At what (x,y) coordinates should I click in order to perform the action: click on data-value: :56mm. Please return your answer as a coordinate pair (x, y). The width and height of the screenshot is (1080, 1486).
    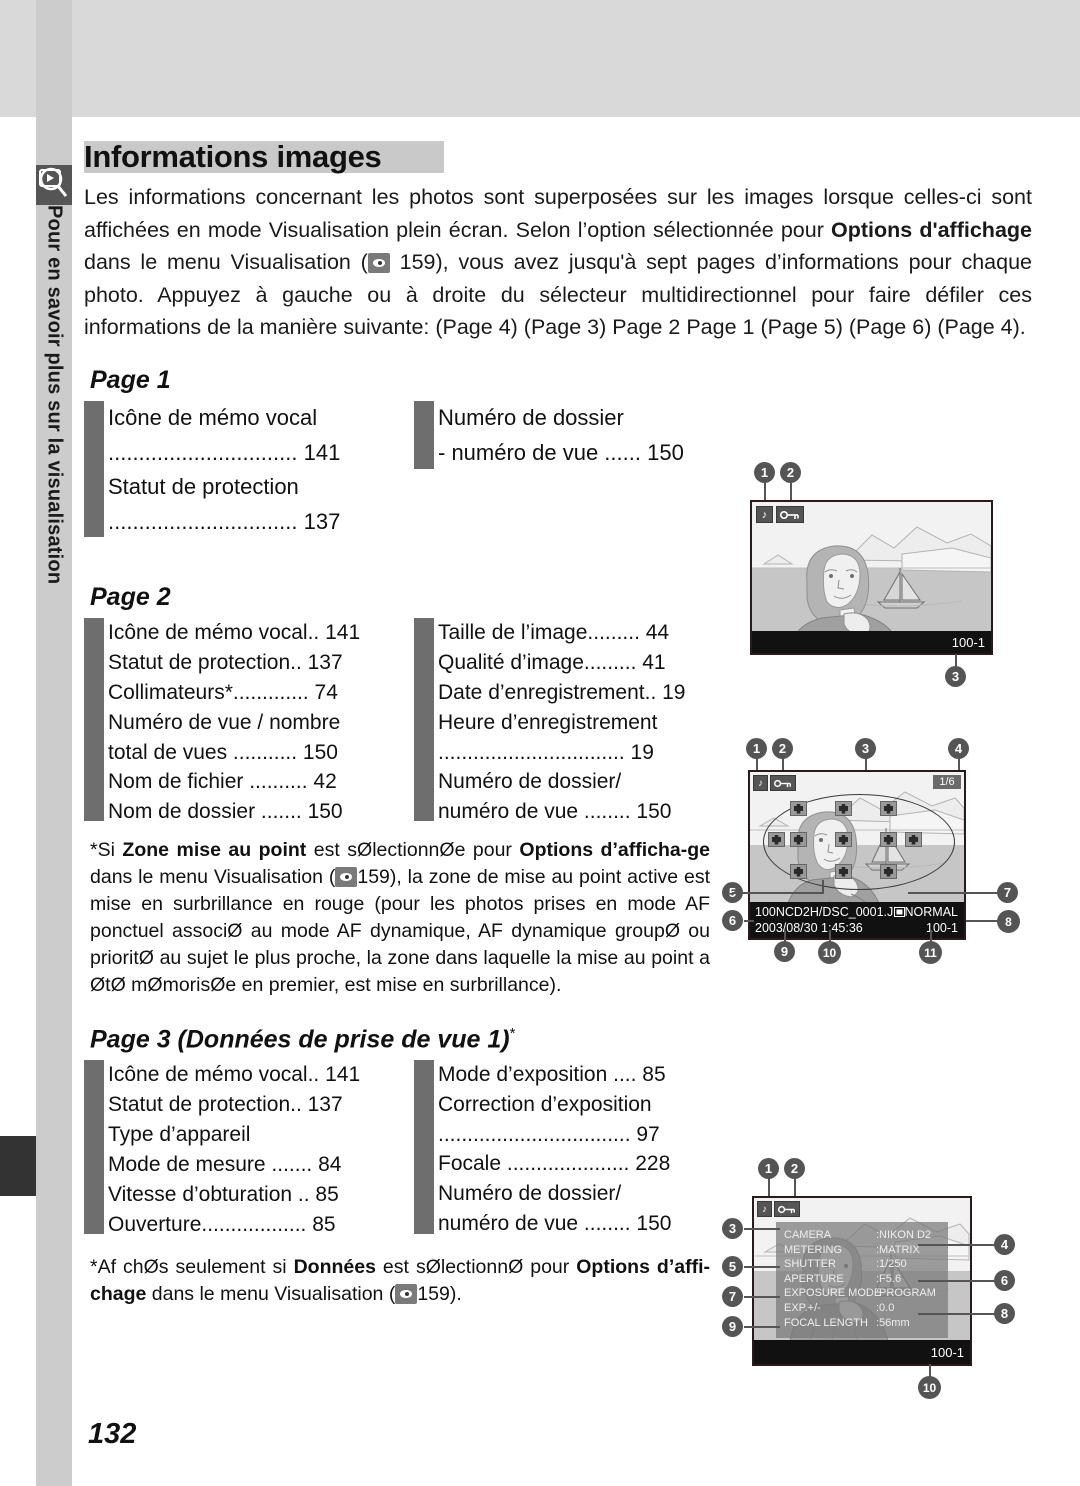
    Looking at the image, I should click on (893, 1322).